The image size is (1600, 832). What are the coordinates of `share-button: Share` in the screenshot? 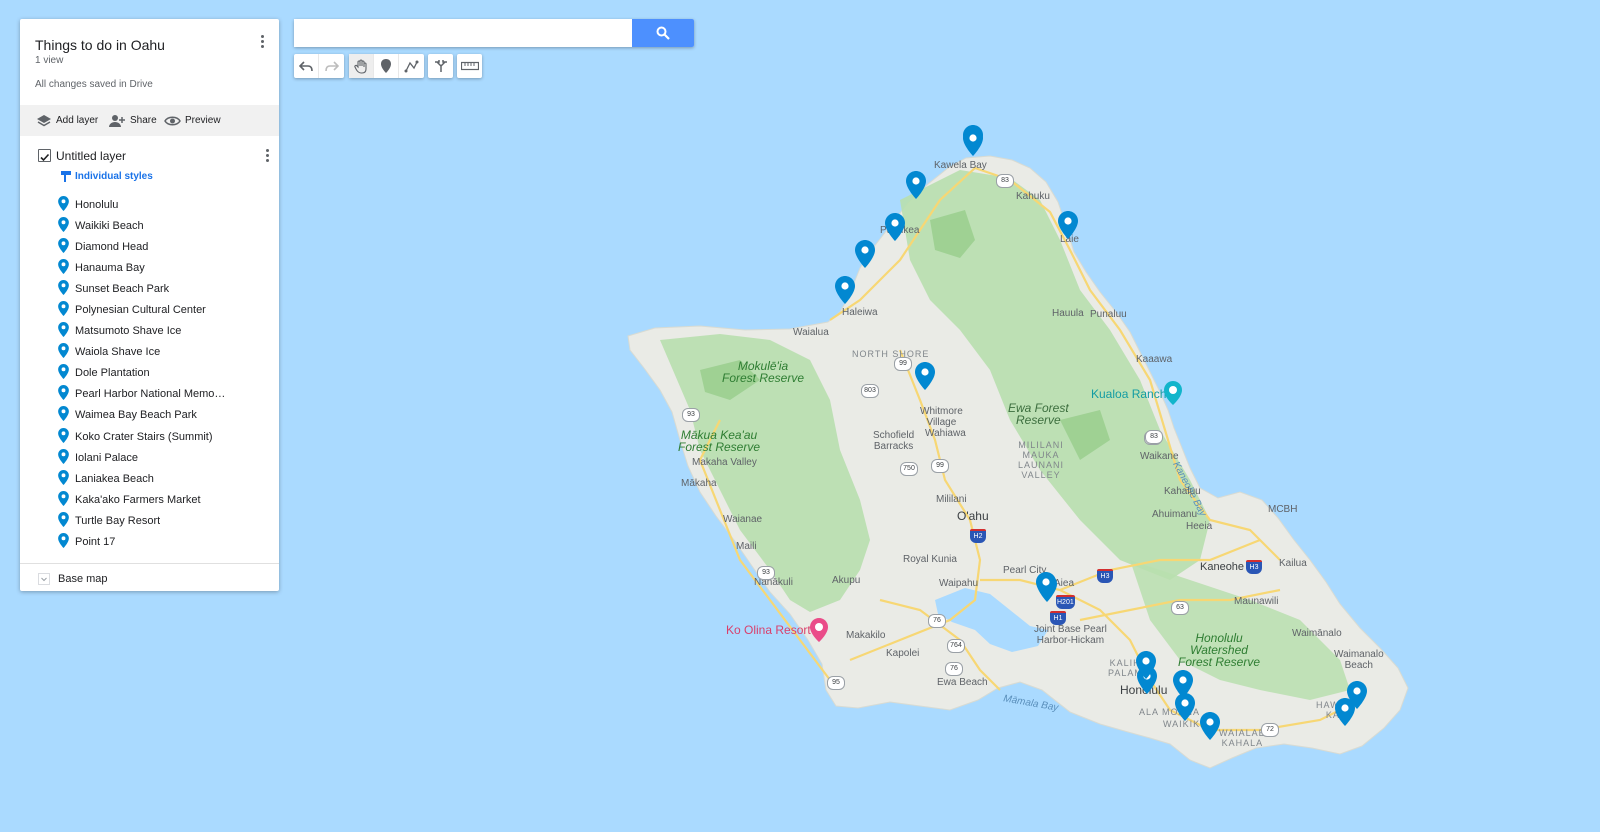 It's located at (132, 120).